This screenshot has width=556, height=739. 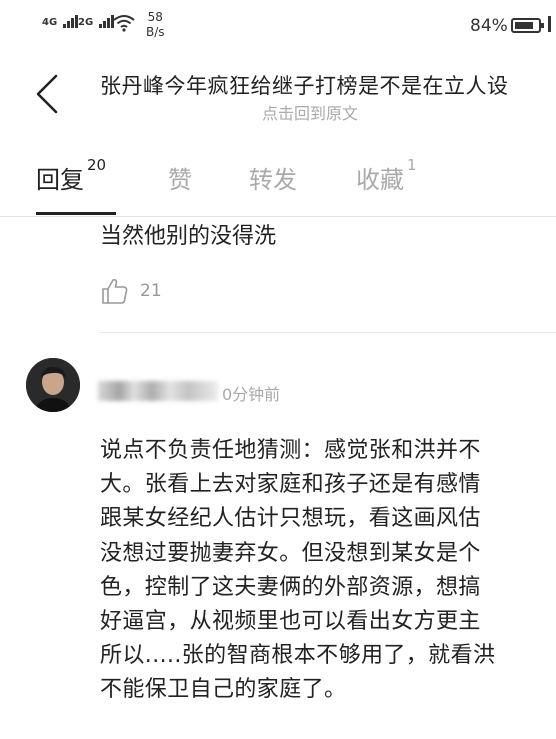 I want to click on battery-percent: 84%, so click(x=489, y=26).